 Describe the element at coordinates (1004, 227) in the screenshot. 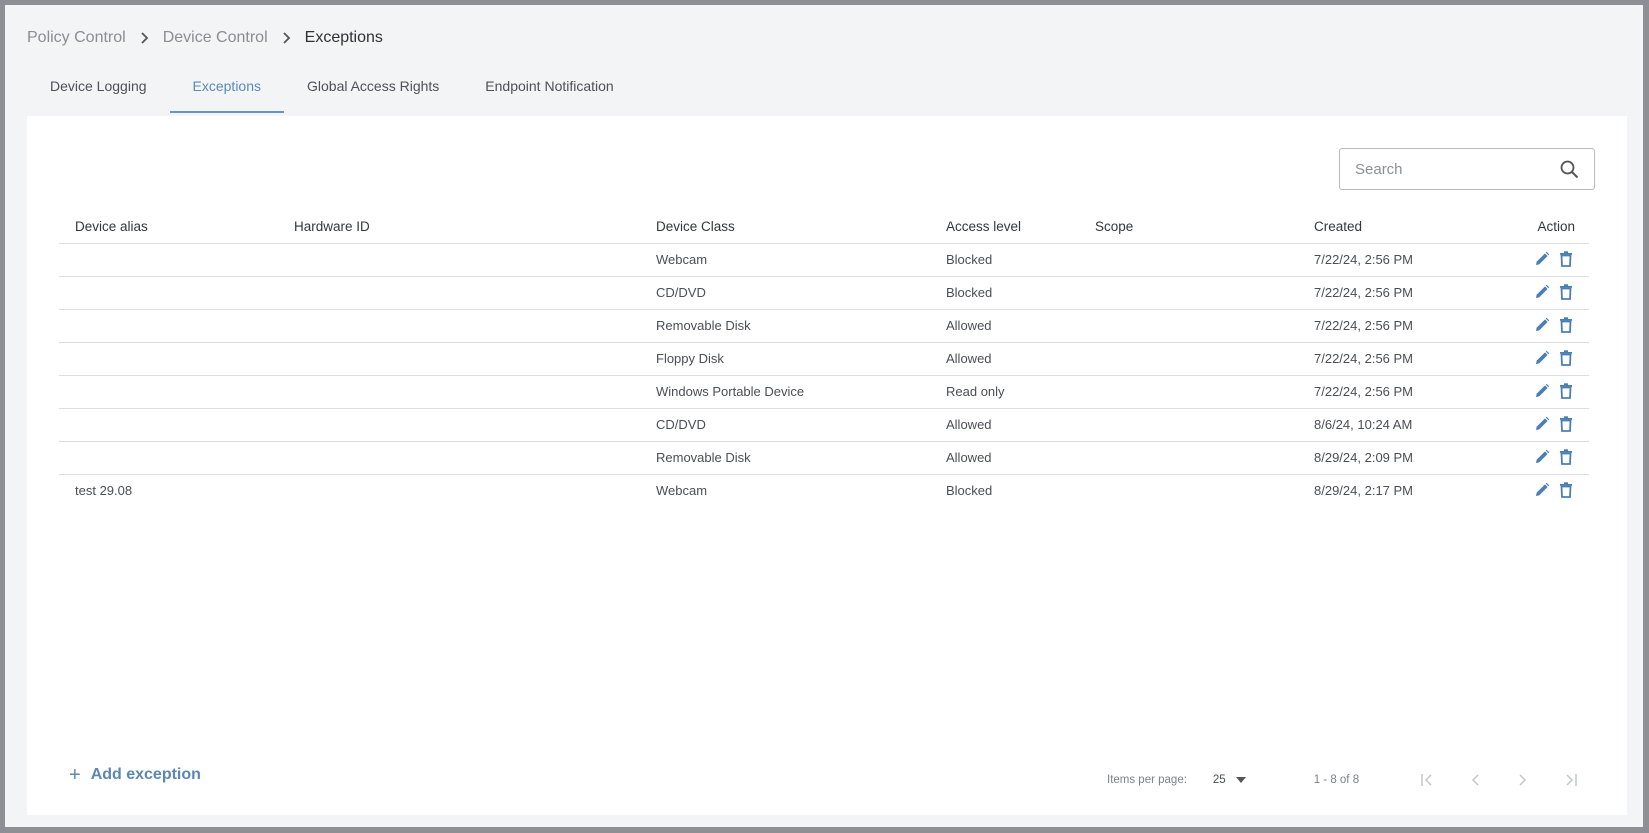

I see `column-header-access-level: Access level` at that location.